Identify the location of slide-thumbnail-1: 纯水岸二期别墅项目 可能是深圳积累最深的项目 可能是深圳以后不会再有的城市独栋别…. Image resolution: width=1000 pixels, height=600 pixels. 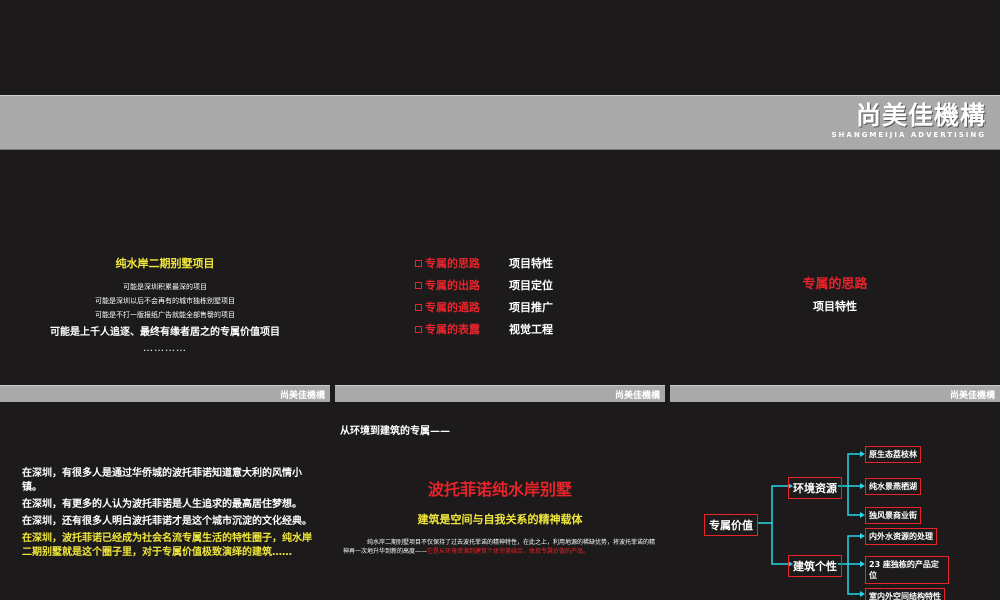
(165, 278).